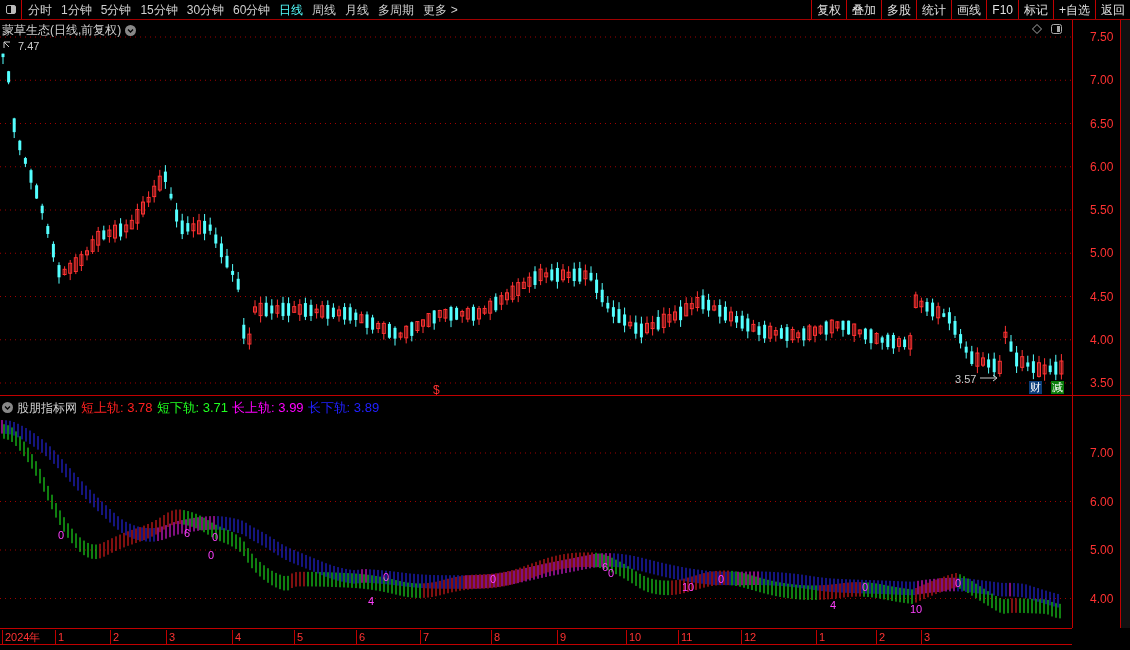 Image resolution: width=1130 pixels, height=650 pixels. I want to click on more-button: 更多 >, so click(440, 9).